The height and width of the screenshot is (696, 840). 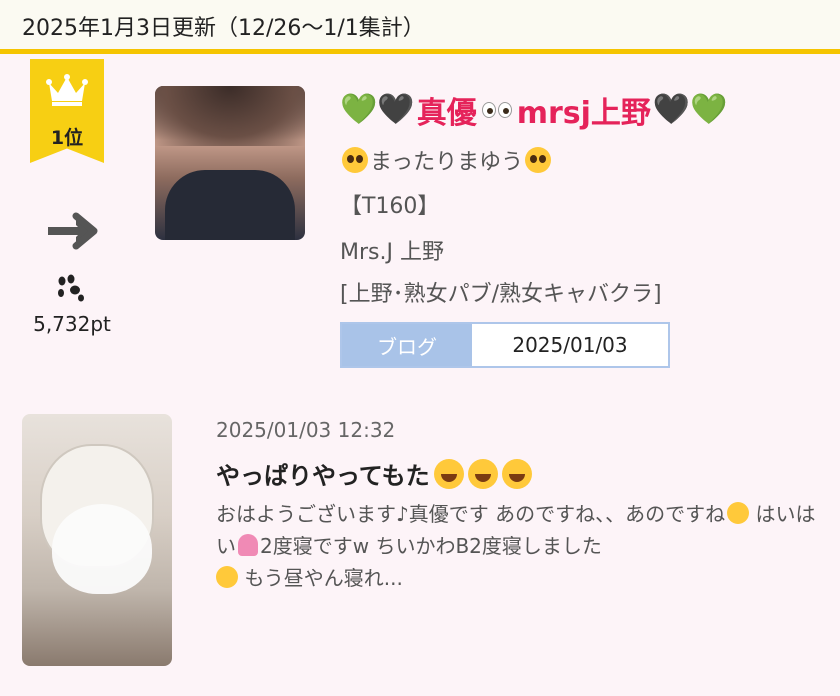 I want to click on points-value: 5,732pt, so click(x=72, y=324).